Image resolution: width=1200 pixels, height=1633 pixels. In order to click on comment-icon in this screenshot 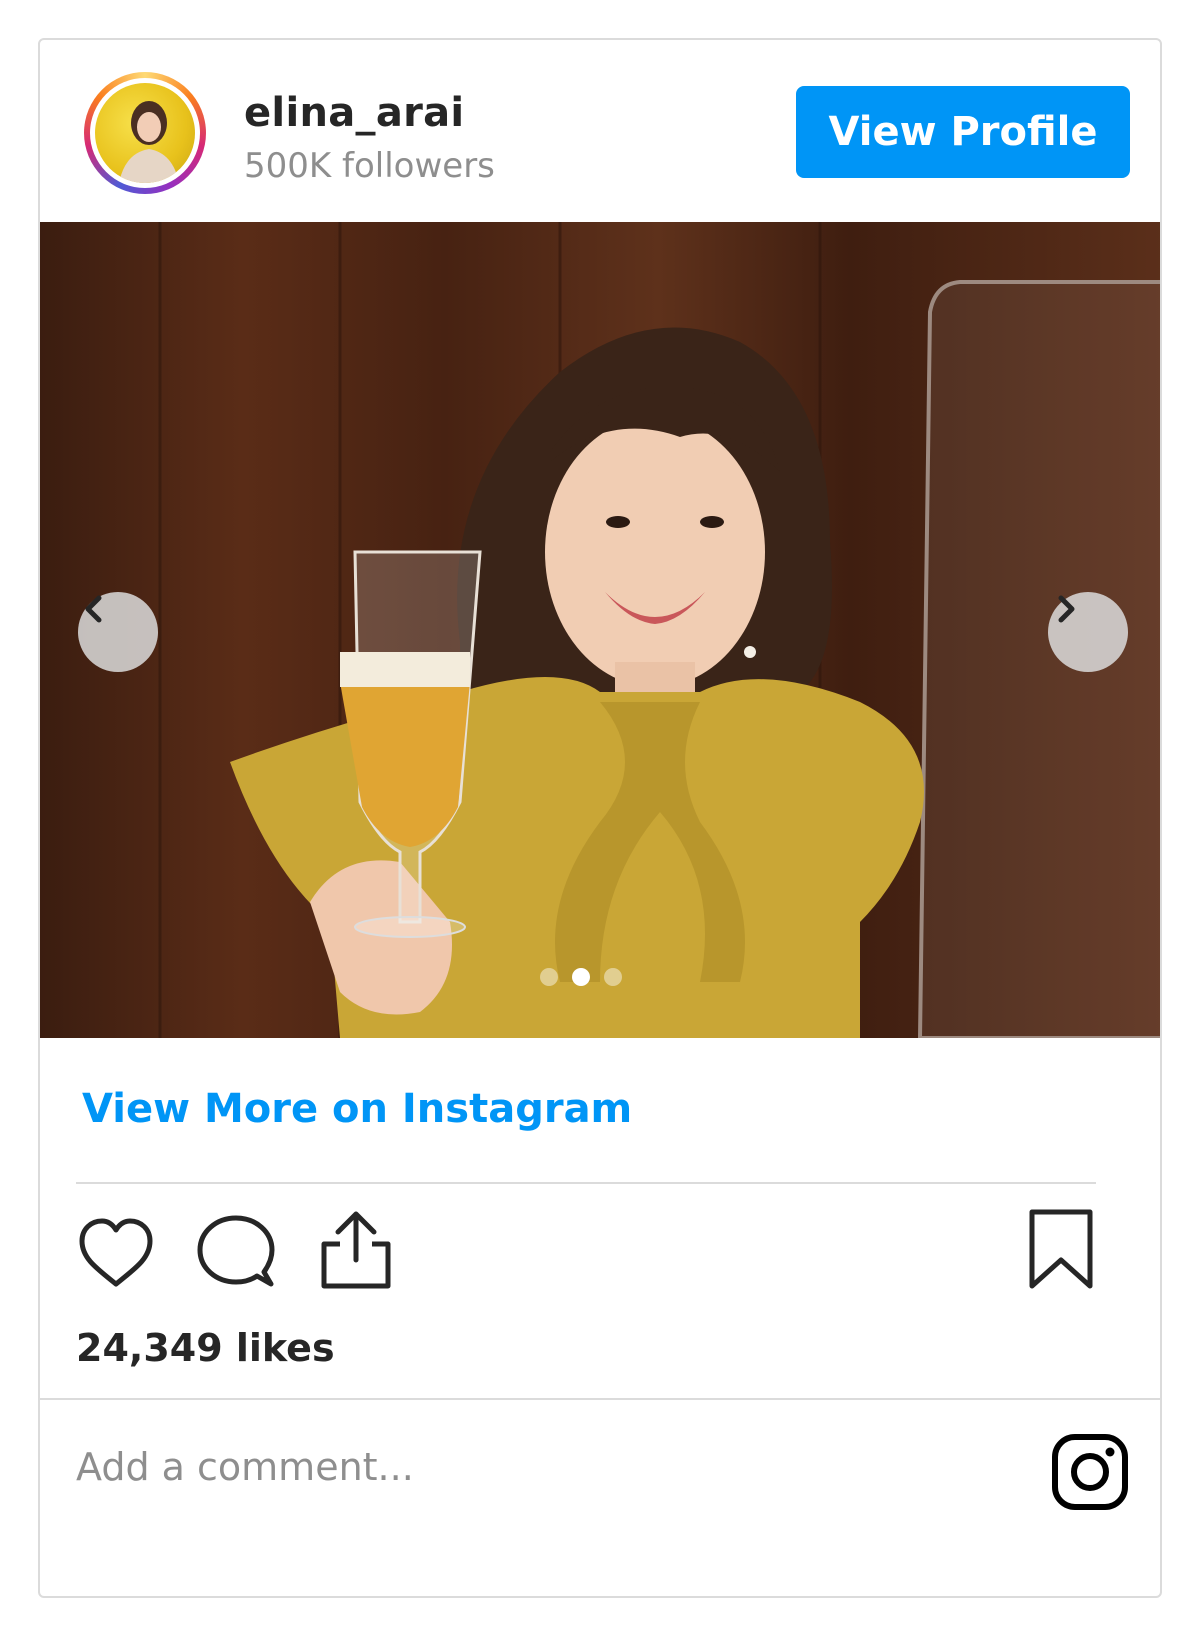, I will do `click(236, 1252)`.